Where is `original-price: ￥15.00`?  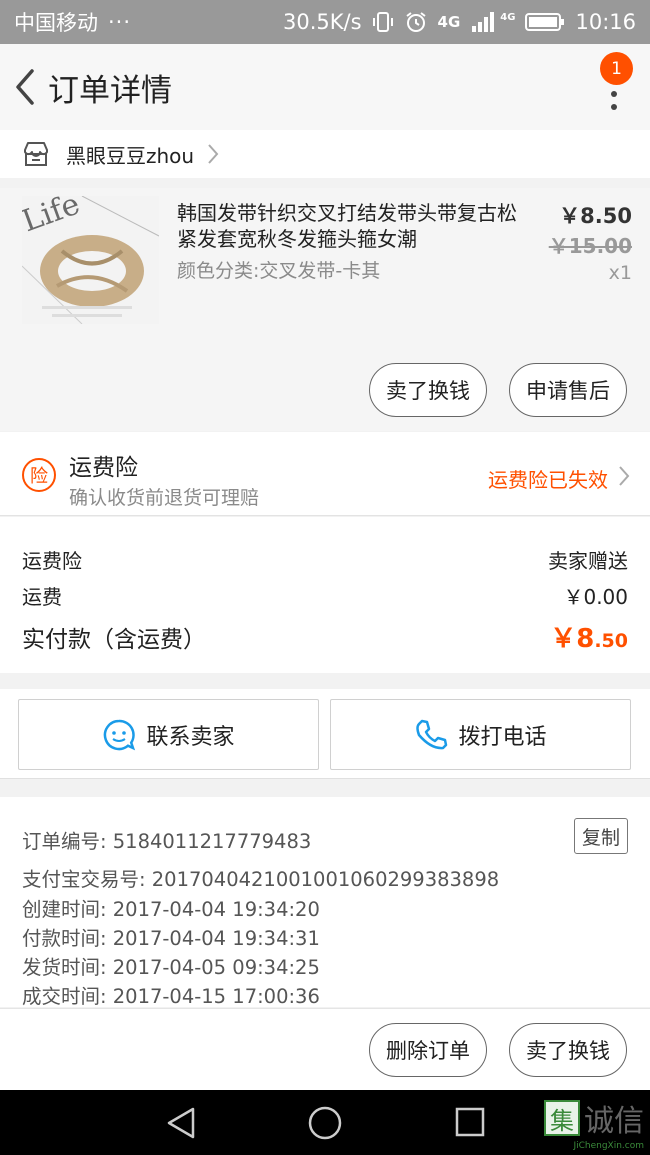 original-price: ￥15.00 is located at coordinates (590, 246).